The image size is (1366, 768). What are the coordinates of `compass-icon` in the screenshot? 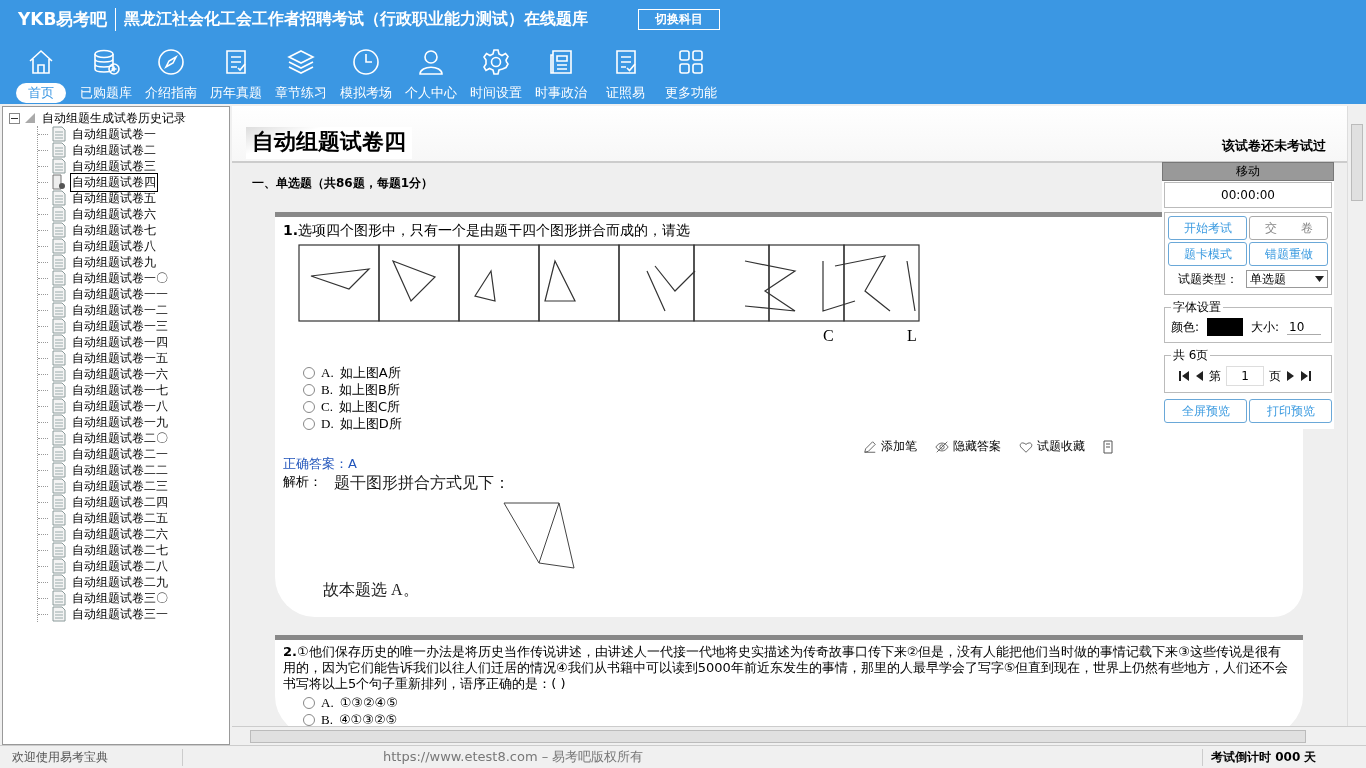 It's located at (170, 62).